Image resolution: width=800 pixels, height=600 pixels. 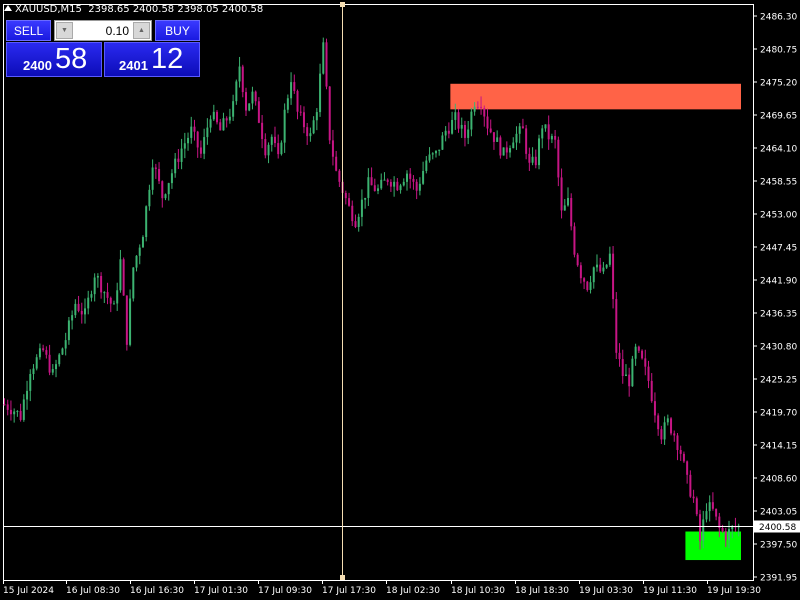 What do you see at coordinates (152, 59) in the screenshot?
I see `ask-price-box: 2401 12` at bounding box center [152, 59].